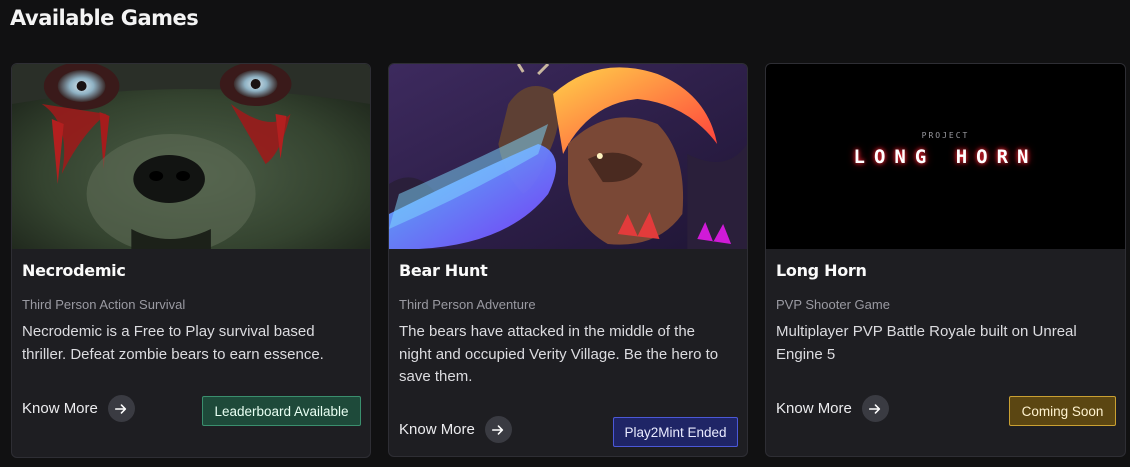  What do you see at coordinates (104, 18) in the screenshot?
I see `section-title: Available Games` at bounding box center [104, 18].